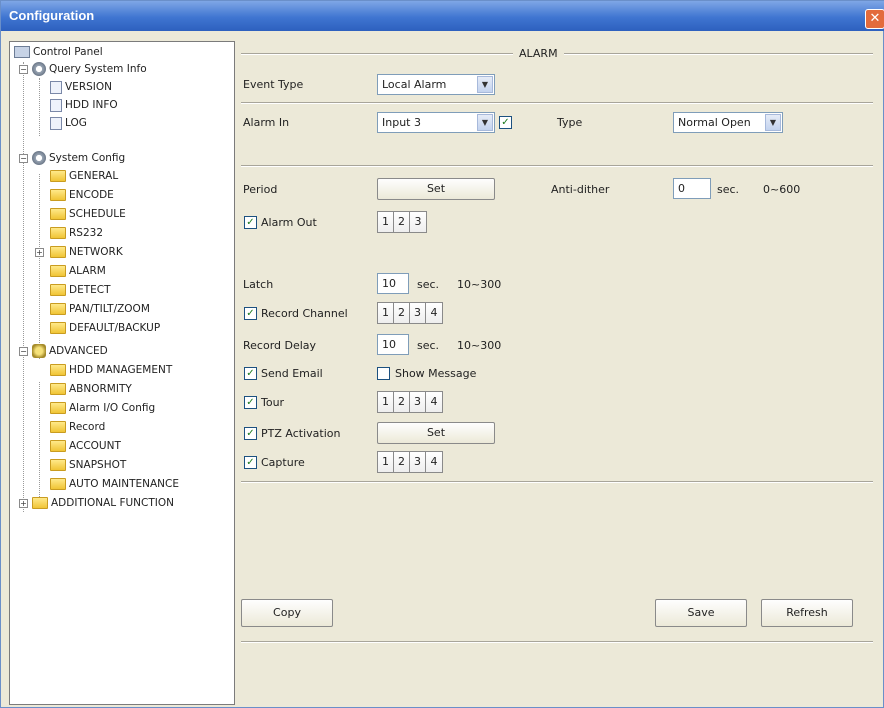 Image resolution: width=884 pixels, height=708 pixels. What do you see at coordinates (386, 462) in the screenshot?
I see `capture-channel-1: 1` at bounding box center [386, 462].